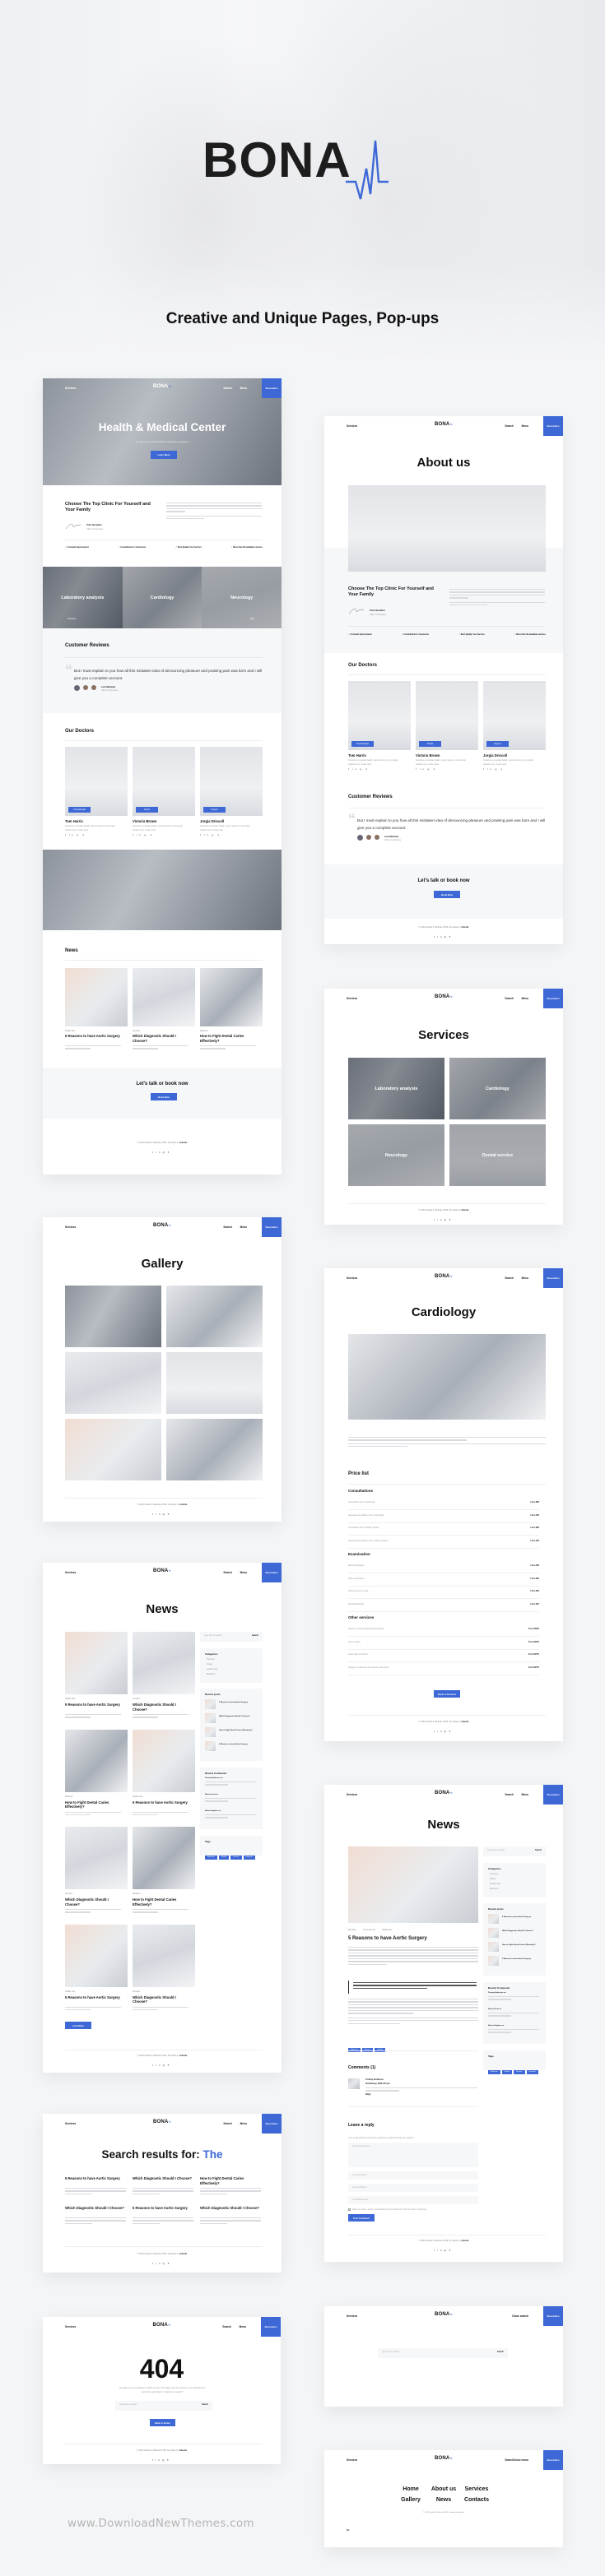 The image size is (605, 2576). What do you see at coordinates (493, 770) in the screenshot?
I see `doctor-social-links: f in ◎ ✦` at bounding box center [493, 770].